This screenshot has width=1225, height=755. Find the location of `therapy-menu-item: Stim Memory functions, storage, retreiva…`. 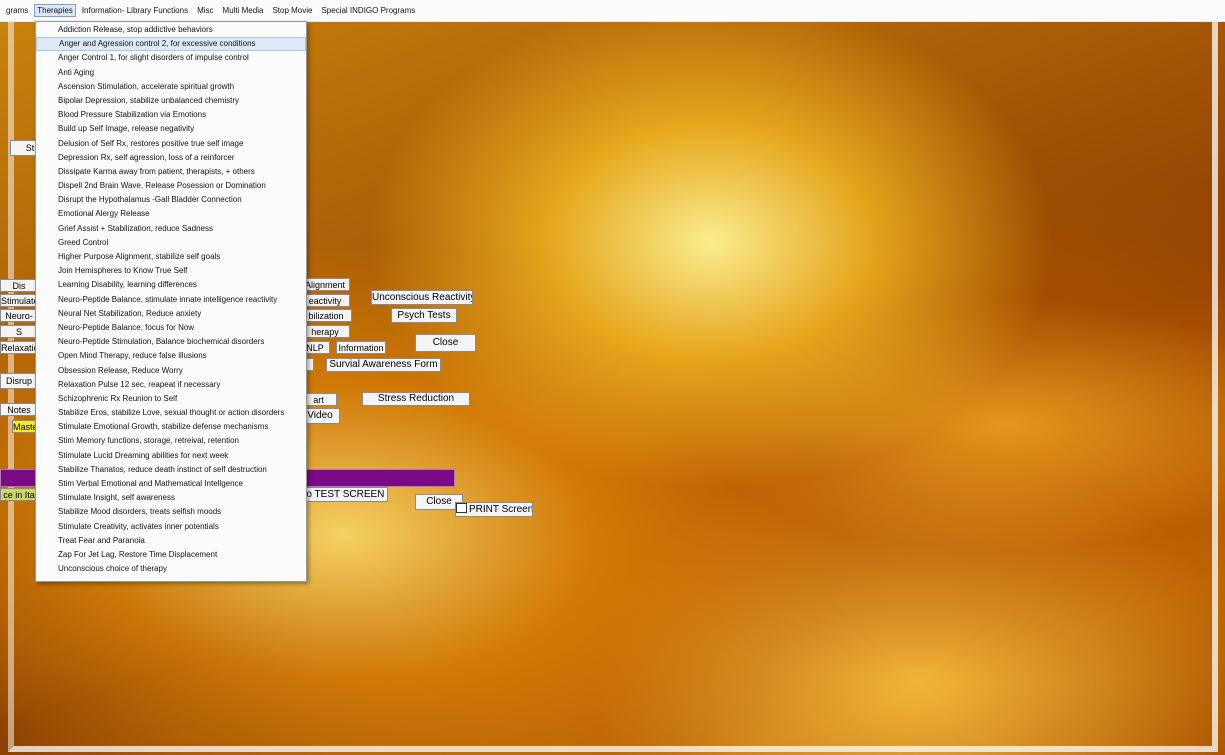

therapy-menu-item: Stim Memory functions, storage, retreiva… is located at coordinates (171, 441).